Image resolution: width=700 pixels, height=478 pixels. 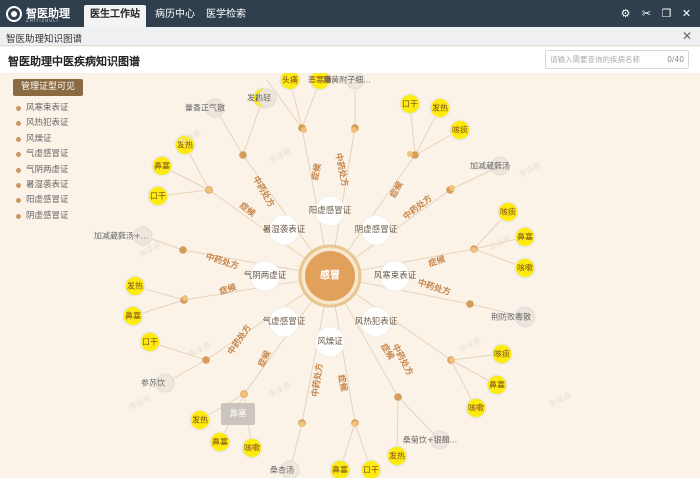 I want to click on restore-icon: ❐, so click(x=666, y=13).